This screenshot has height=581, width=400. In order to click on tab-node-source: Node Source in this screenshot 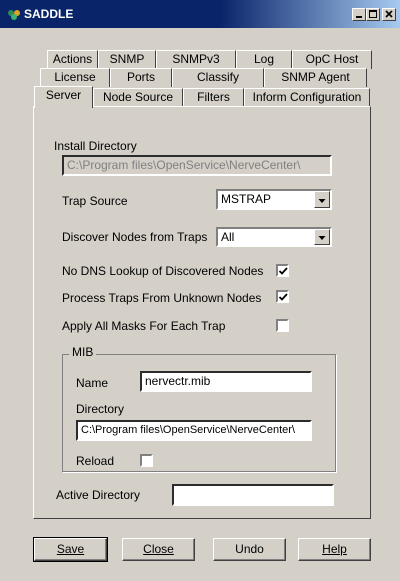, I will do `click(138, 97)`.